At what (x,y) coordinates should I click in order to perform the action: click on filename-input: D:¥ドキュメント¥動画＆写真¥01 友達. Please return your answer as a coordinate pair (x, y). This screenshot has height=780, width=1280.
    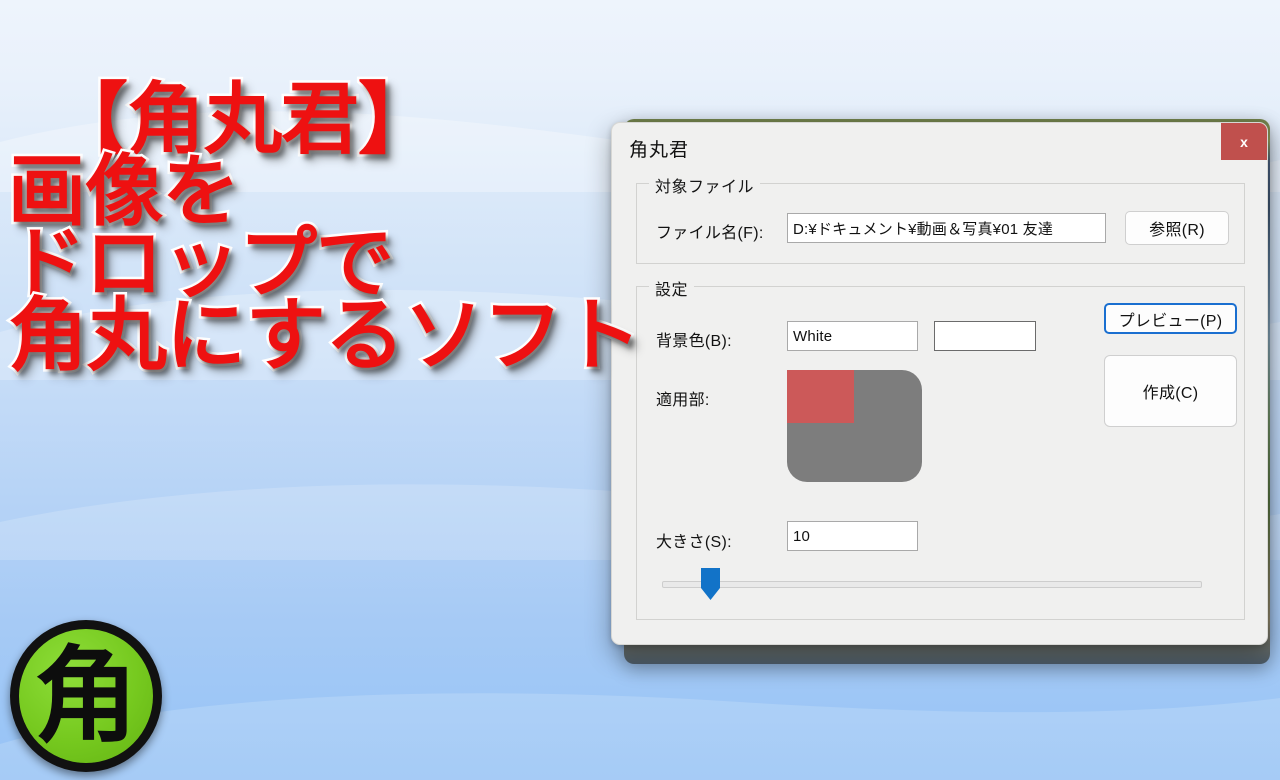
    Looking at the image, I should click on (946, 228).